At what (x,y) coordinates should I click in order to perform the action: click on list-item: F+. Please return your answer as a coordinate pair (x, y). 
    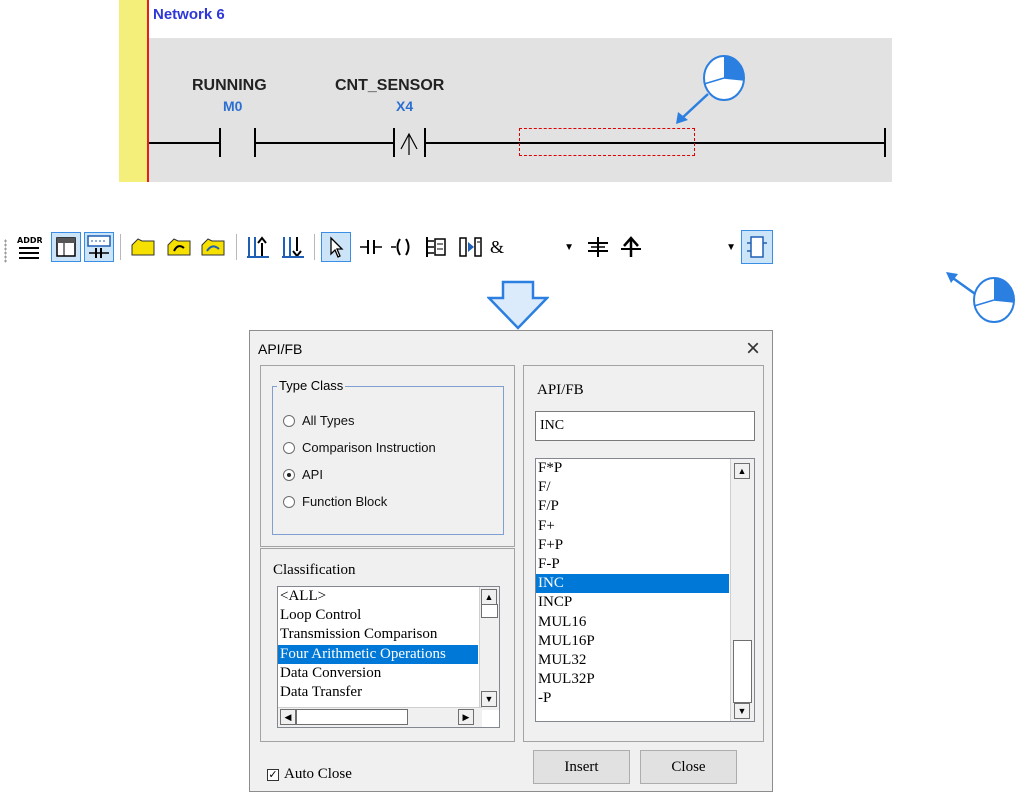
    Looking at the image, I should click on (632, 526).